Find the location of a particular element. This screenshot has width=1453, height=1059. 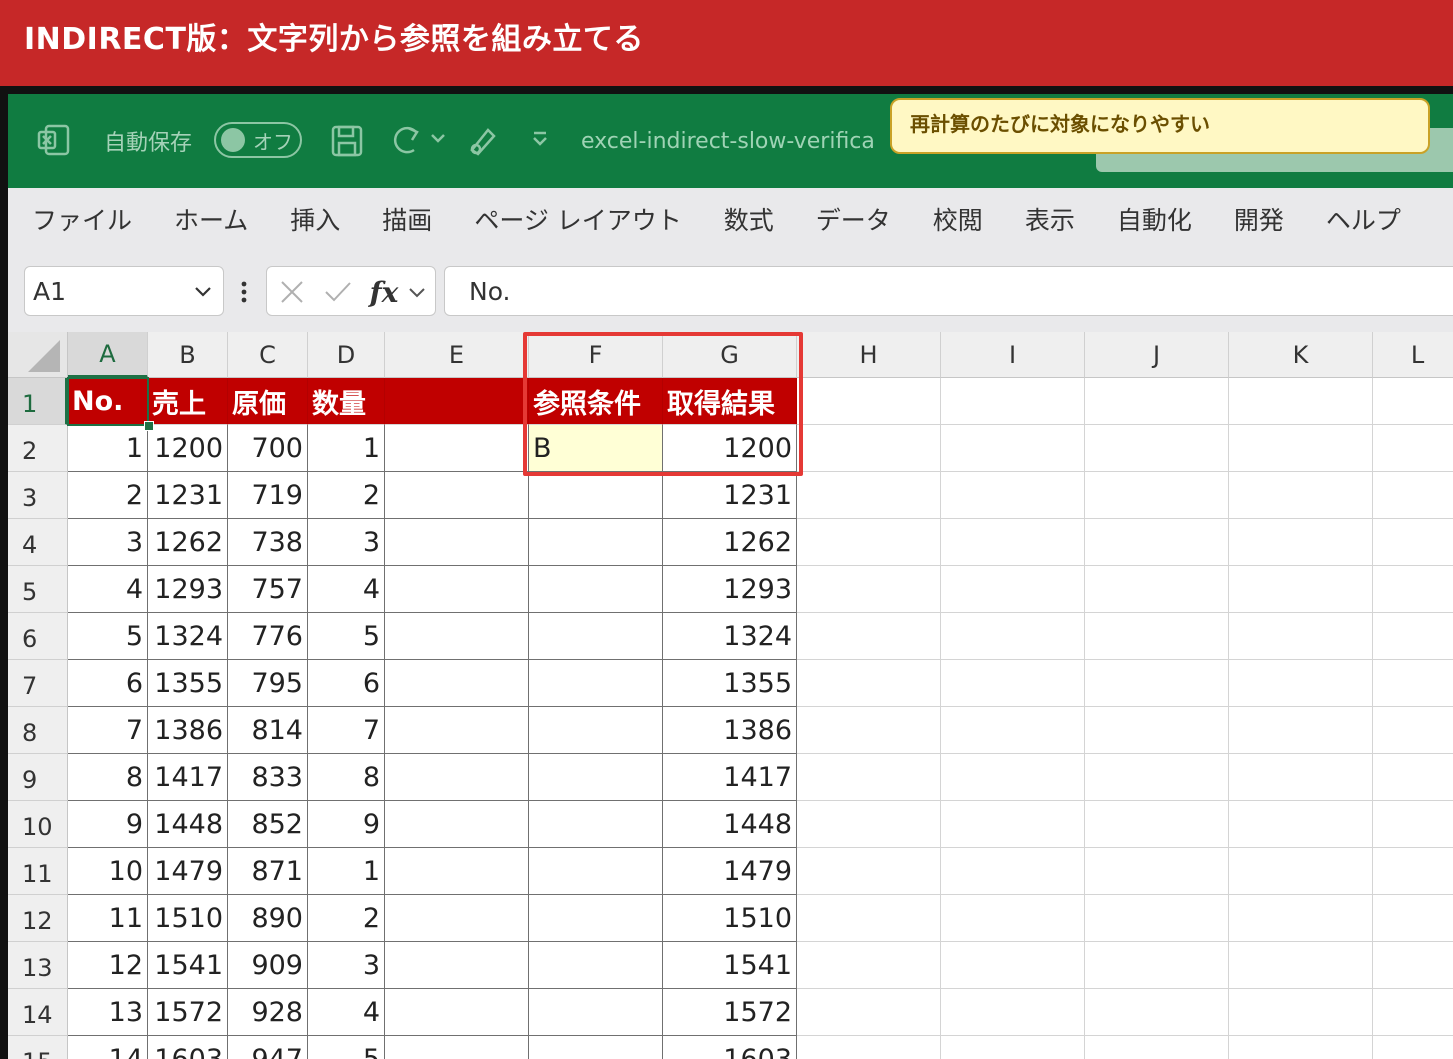

name-box: A1 is located at coordinates (124, 291).